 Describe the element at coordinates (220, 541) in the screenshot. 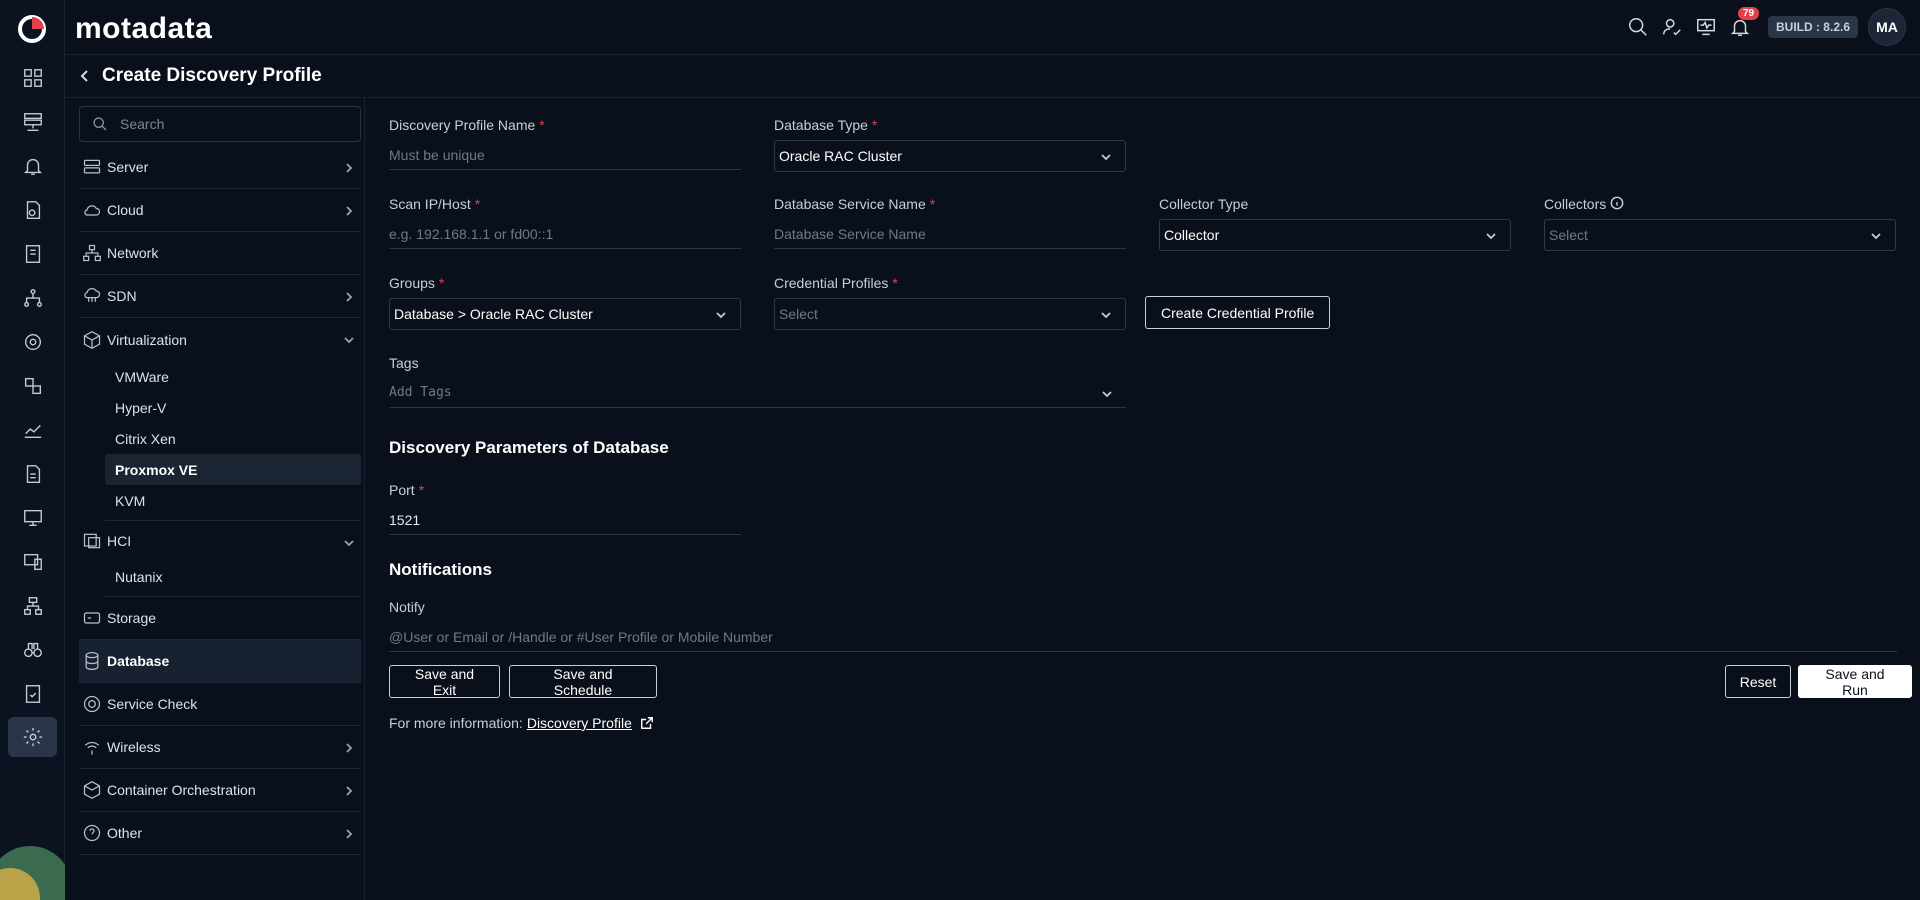

I see `category-hci: HCI` at that location.